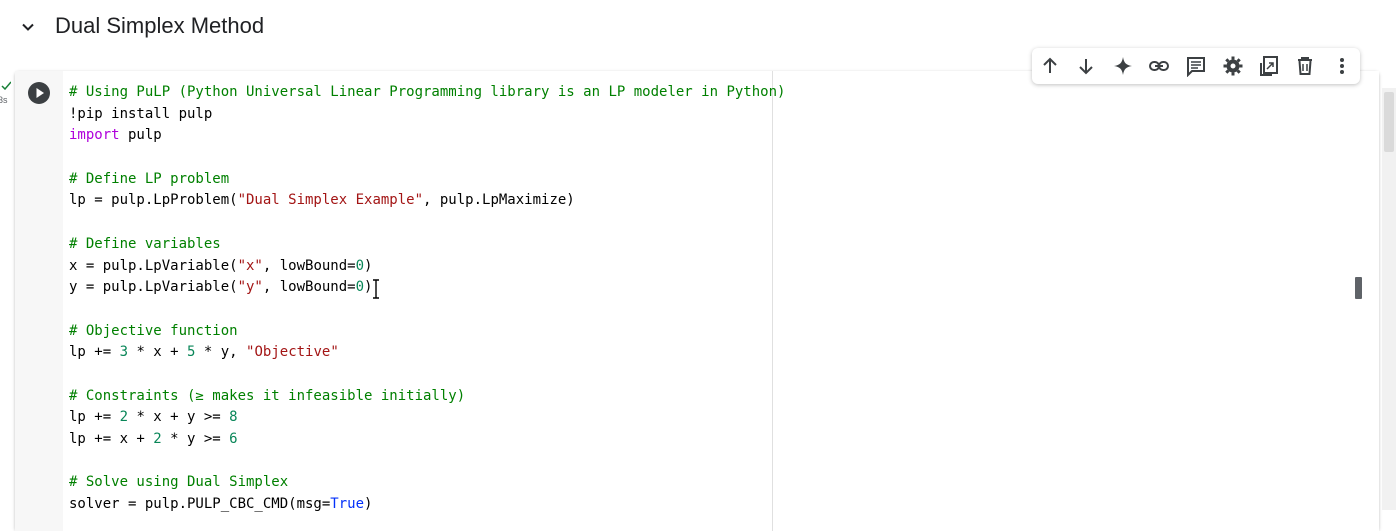 This screenshot has height=531, width=1396. I want to click on more-vert-icon, so click(1342, 66).